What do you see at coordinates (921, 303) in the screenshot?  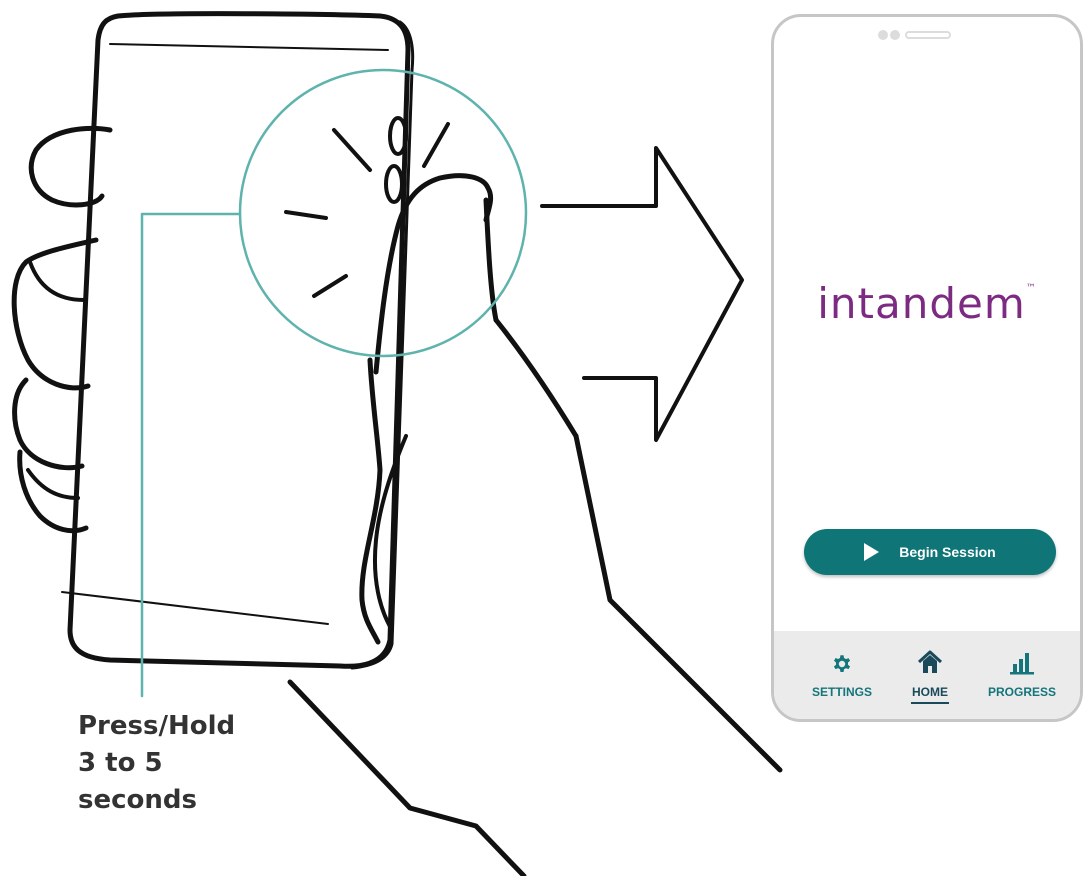 I see `logo-text: intandem` at bounding box center [921, 303].